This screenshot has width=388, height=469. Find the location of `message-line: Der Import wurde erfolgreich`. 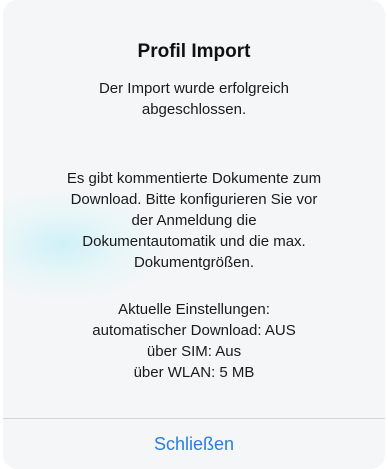

message-line: Der Import wurde erfolgreich is located at coordinates (194, 88).